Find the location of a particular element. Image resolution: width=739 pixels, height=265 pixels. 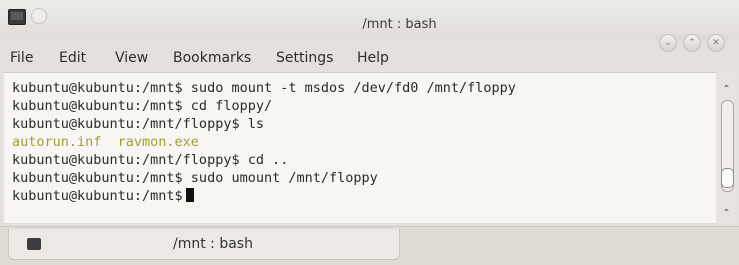

terminal-prompt-line: kubuntu@kubuntu:/mnt$ is located at coordinates (103, 196).